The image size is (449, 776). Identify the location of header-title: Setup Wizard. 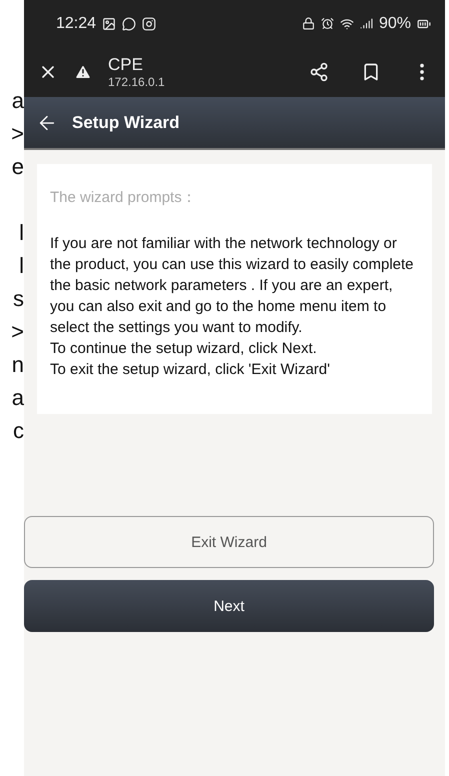
(126, 122).